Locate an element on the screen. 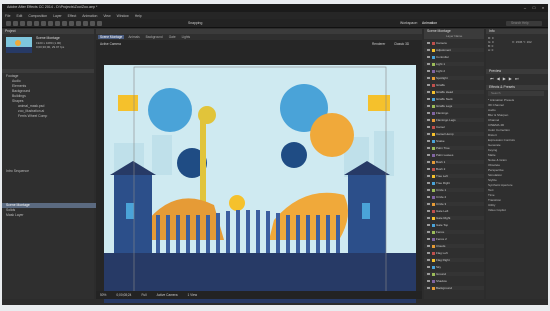 Image resolution: width=550 pixels, height=311 pixels. effects-category: Distort is located at coordinates (492, 135).